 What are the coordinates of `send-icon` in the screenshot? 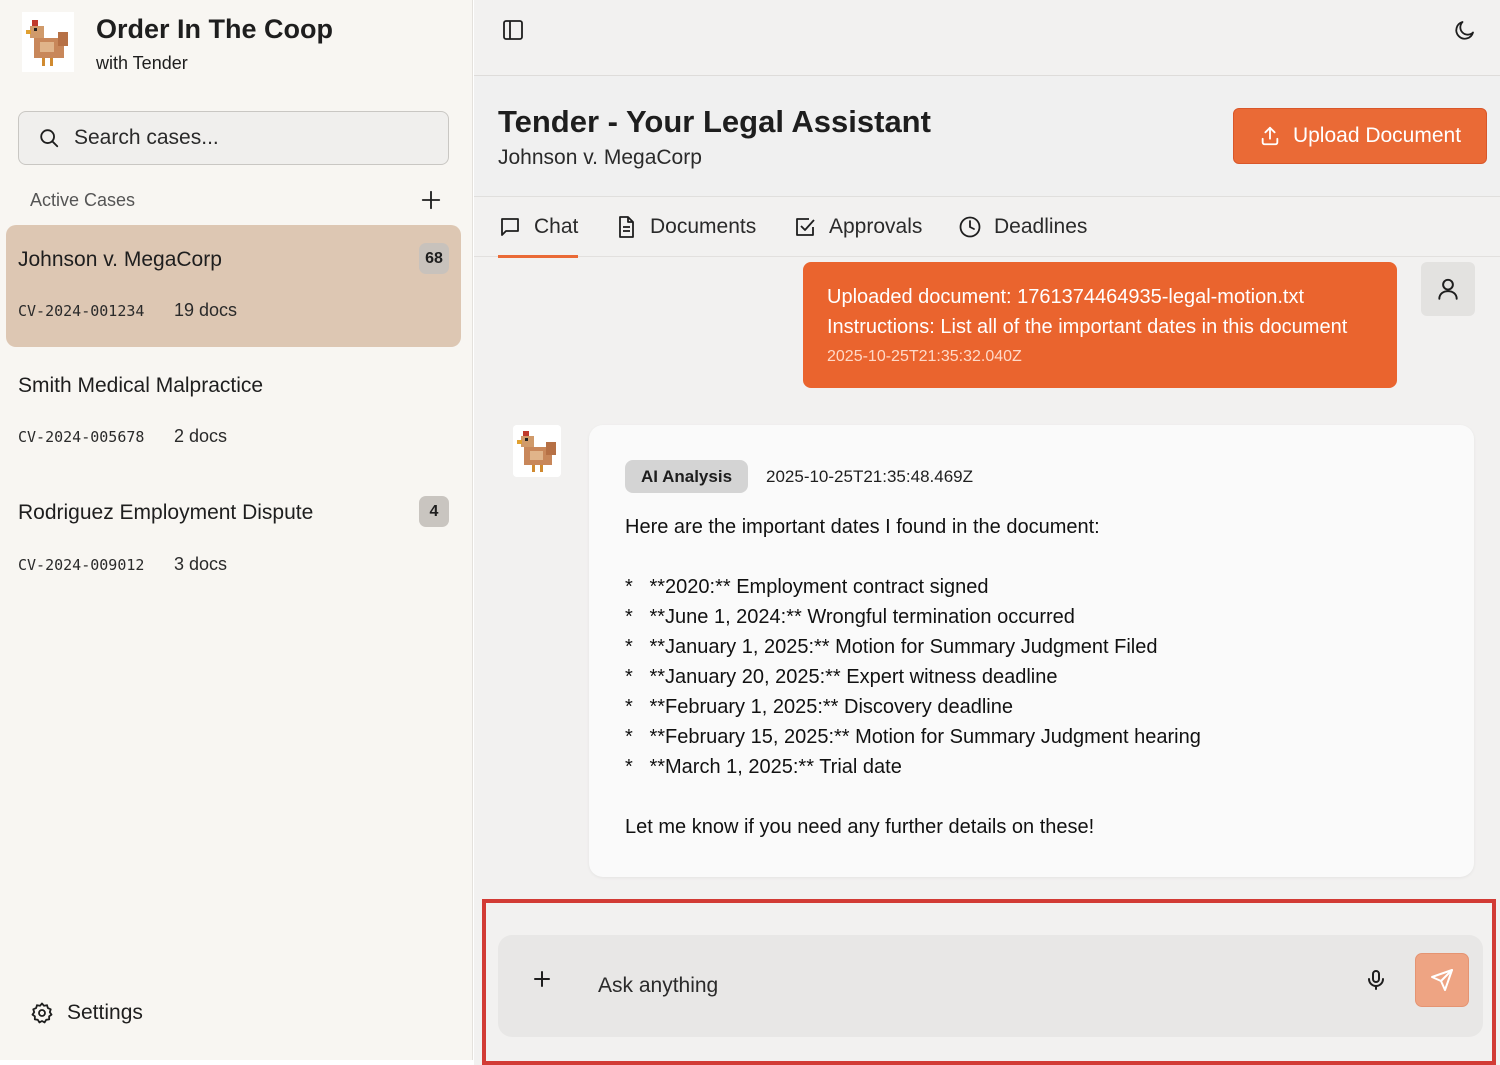 It's located at (1442, 980).